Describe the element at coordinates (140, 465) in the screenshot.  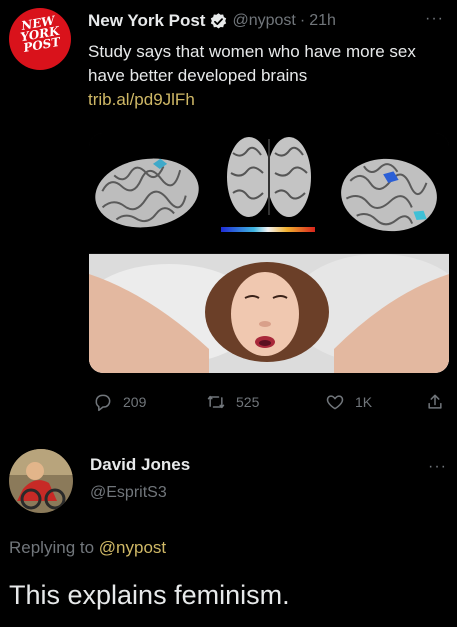
I see `reply-author-name: David Jones` at that location.